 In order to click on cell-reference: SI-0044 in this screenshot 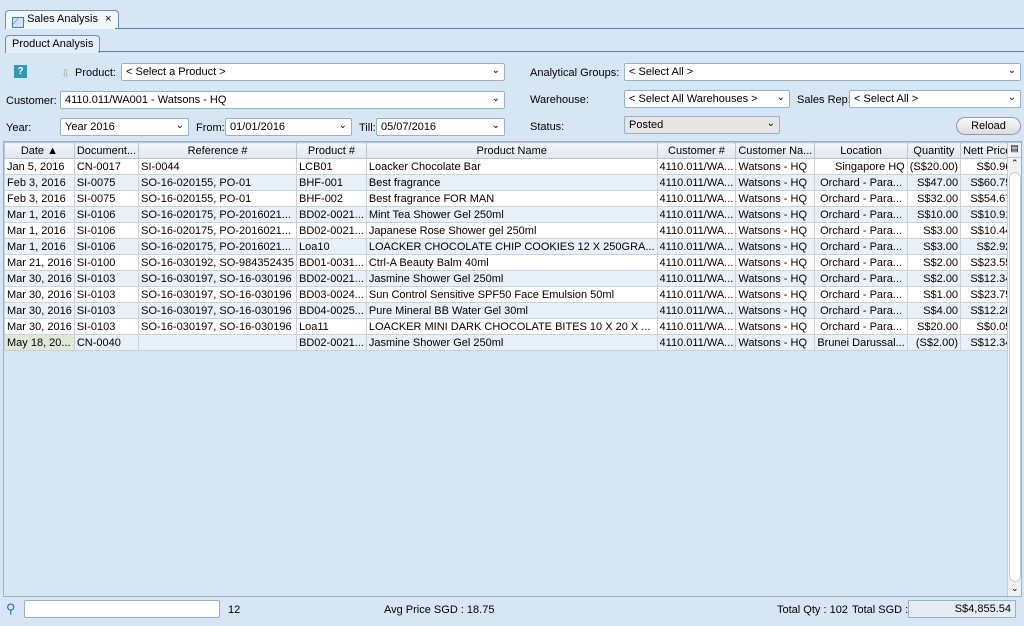, I will do `click(218, 166)`.